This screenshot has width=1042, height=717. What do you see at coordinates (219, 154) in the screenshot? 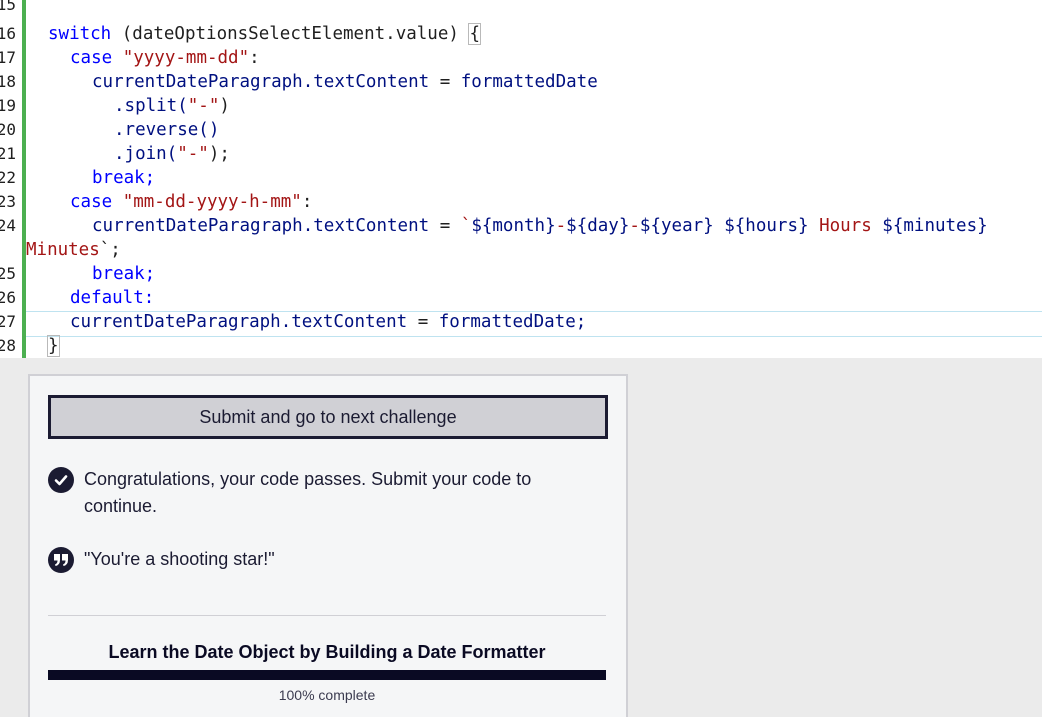
I see `code-token: );` at bounding box center [219, 154].